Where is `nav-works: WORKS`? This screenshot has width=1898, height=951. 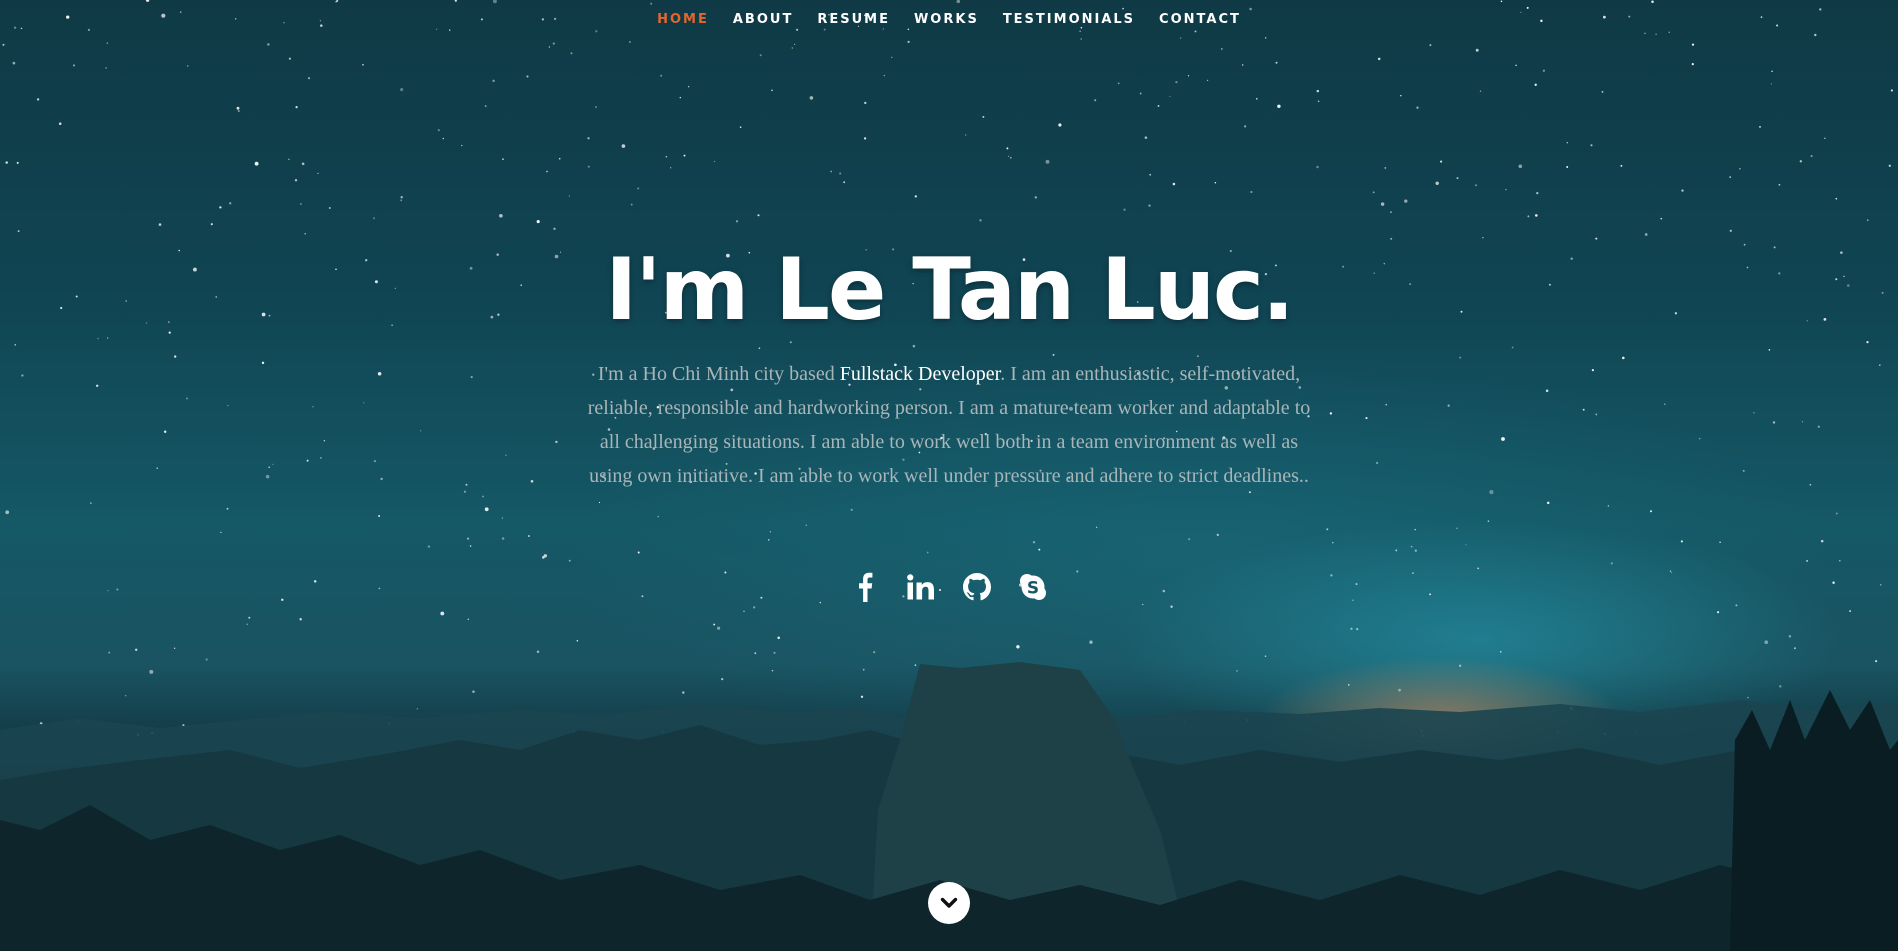 nav-works: WORKS is located at coordinates (946, 19).